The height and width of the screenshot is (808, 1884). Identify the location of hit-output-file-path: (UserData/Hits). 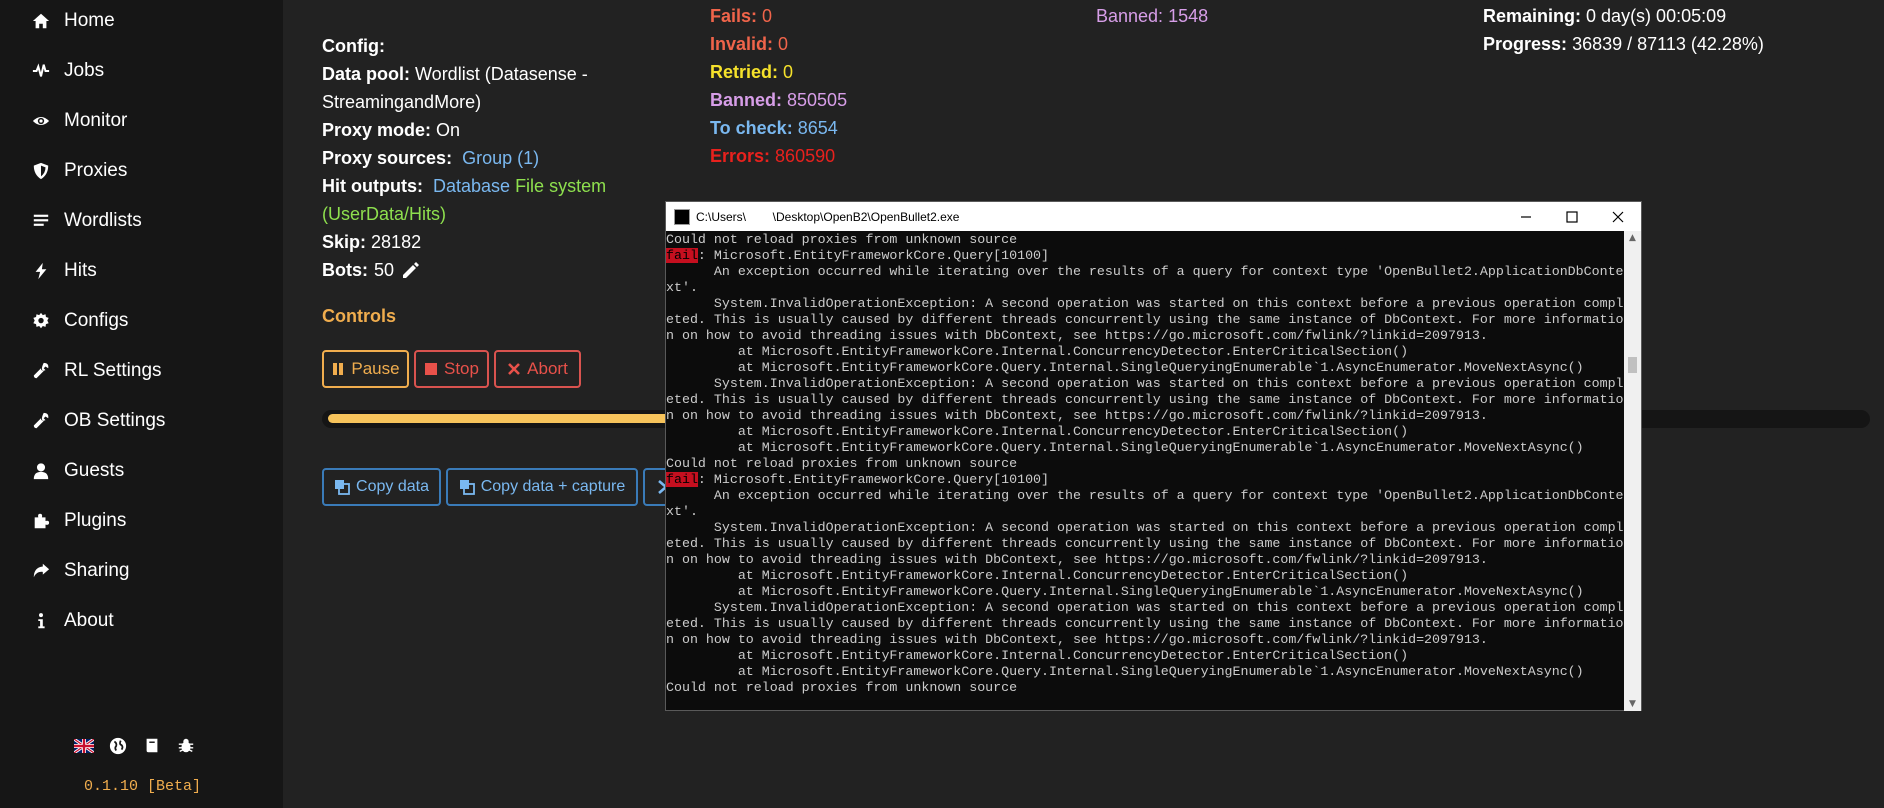
(384, 214).